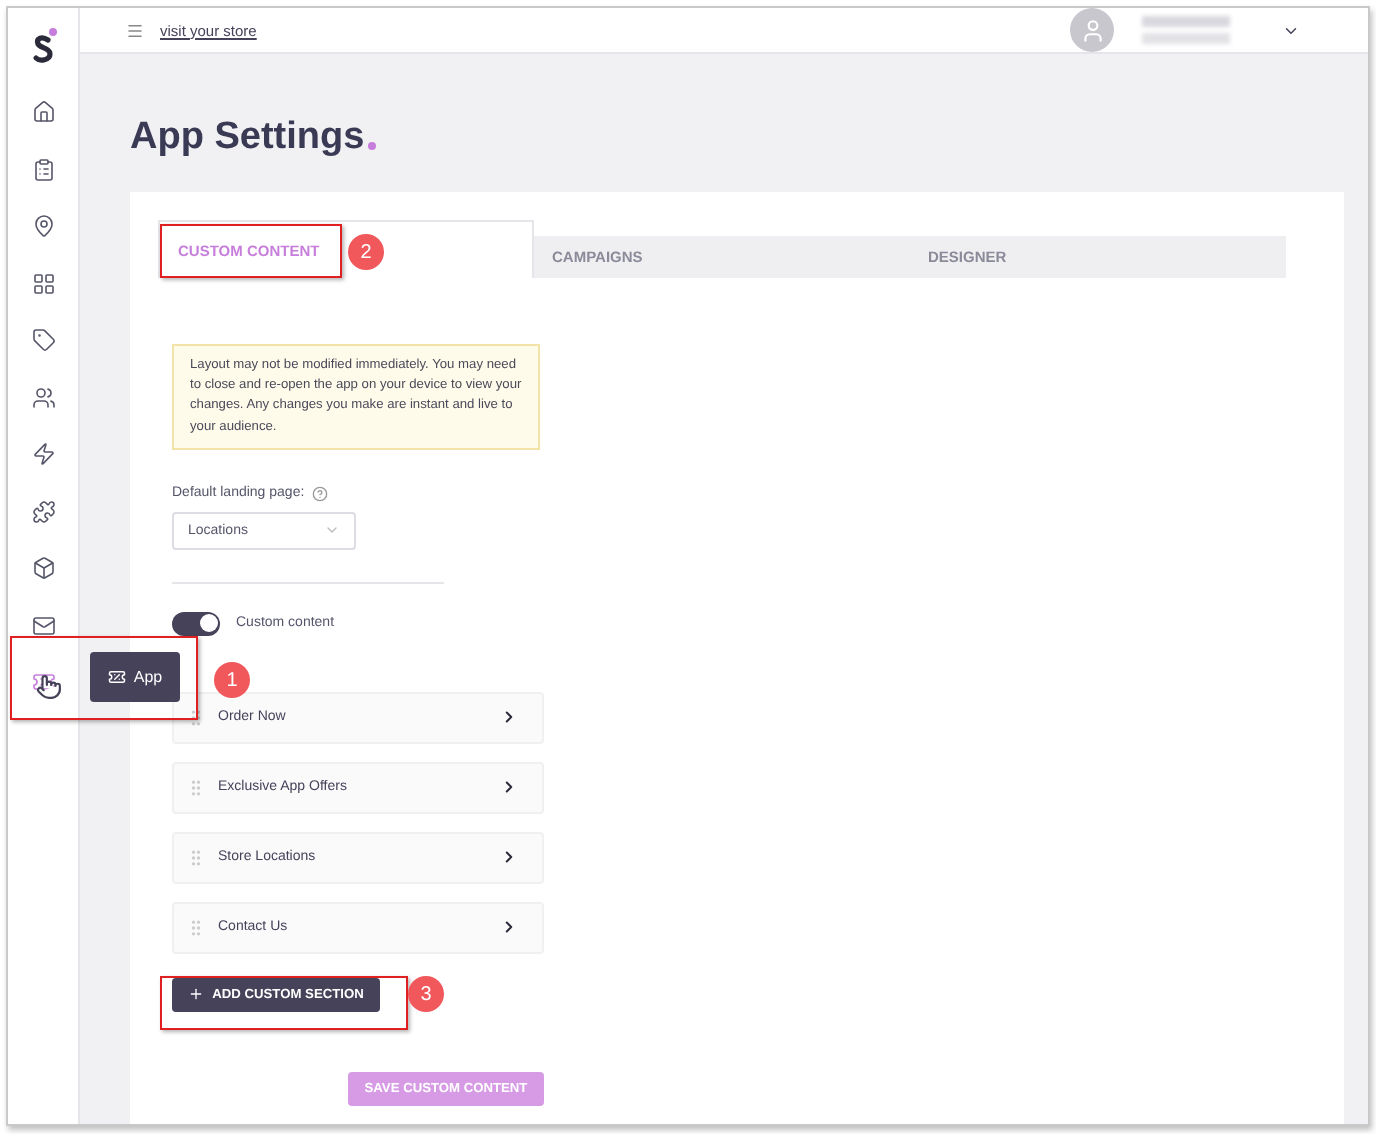 This screenshot has width=1376, height=1134. What do you see at coordinates (43, 46) in the screenshot?
I see `logo-icon` at bounding box center [43, 46].